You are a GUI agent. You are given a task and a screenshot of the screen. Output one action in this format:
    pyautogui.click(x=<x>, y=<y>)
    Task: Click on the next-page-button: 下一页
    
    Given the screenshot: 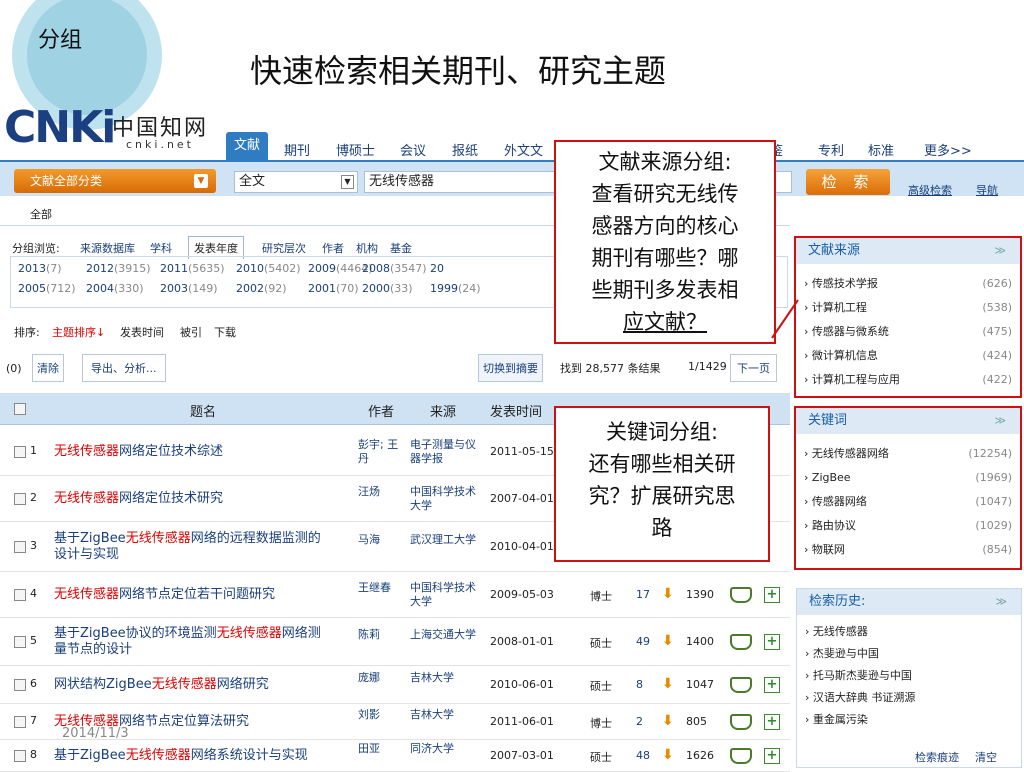 What is the action you would take?
    pyautogui.click(x=753, y=368)
    